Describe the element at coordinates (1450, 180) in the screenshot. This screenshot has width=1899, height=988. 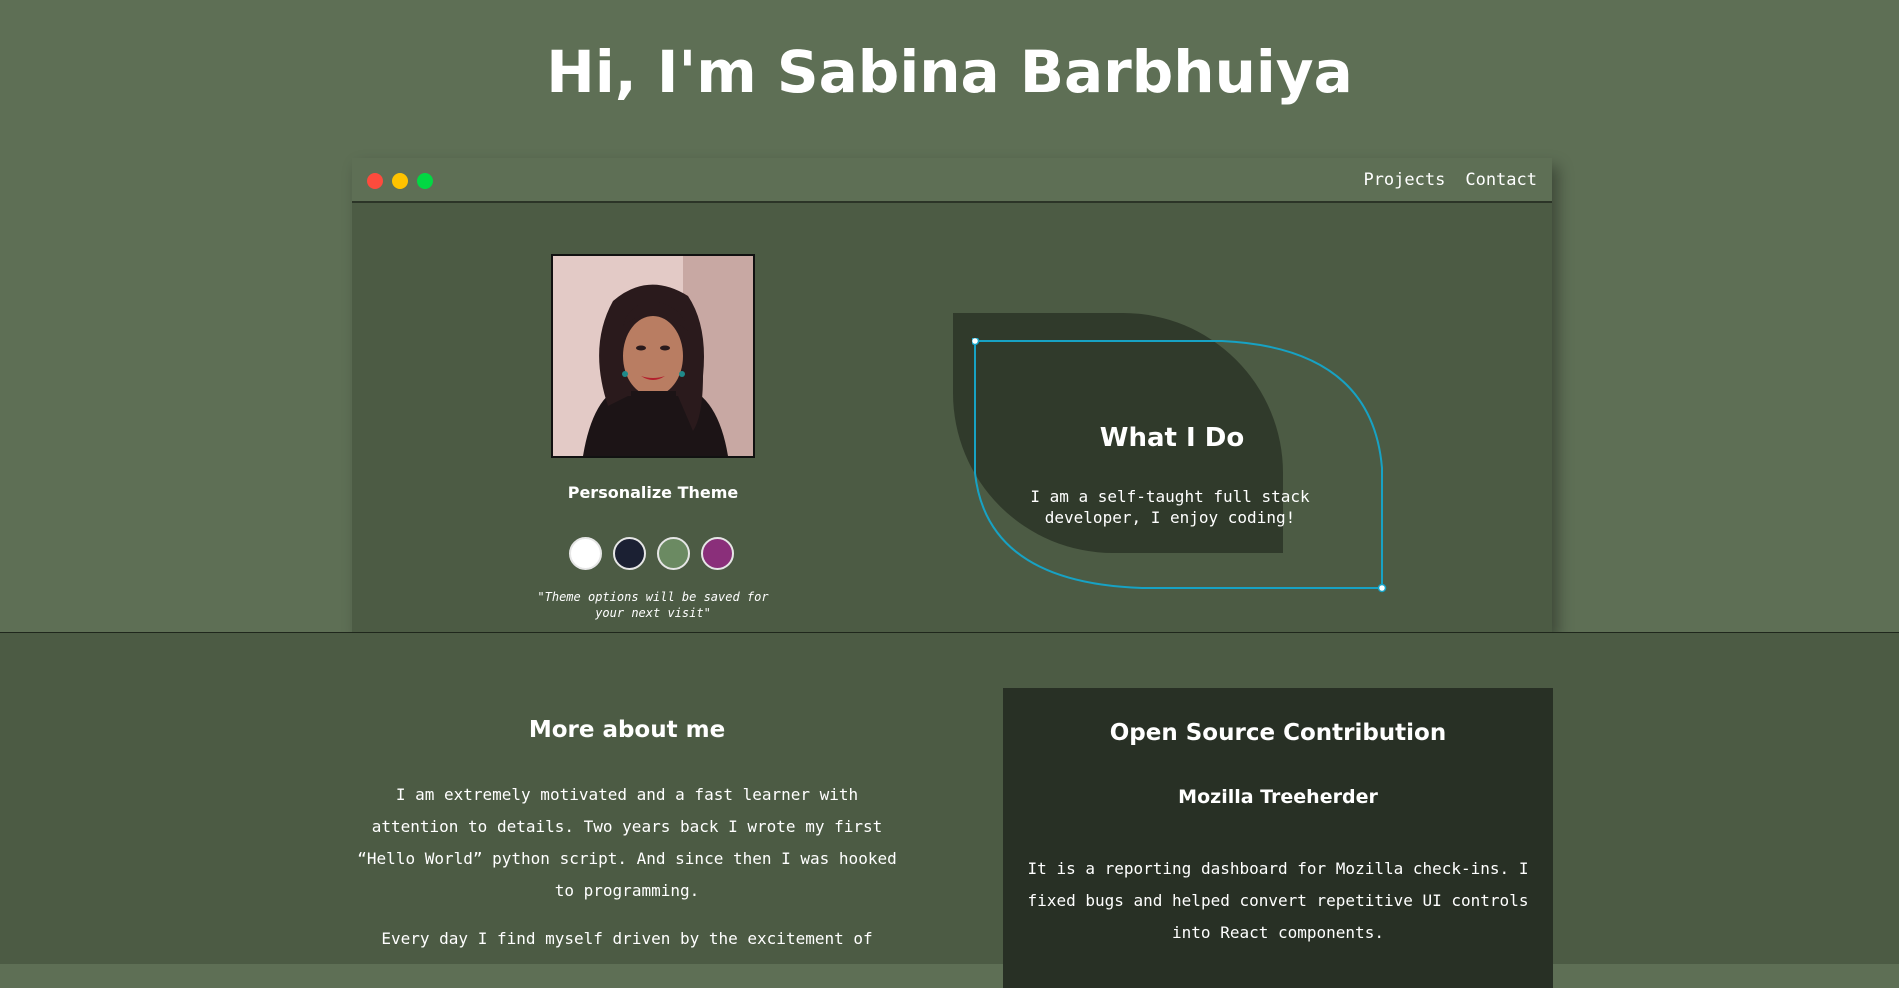
I see `top-nav: Projects Contact` at that location.